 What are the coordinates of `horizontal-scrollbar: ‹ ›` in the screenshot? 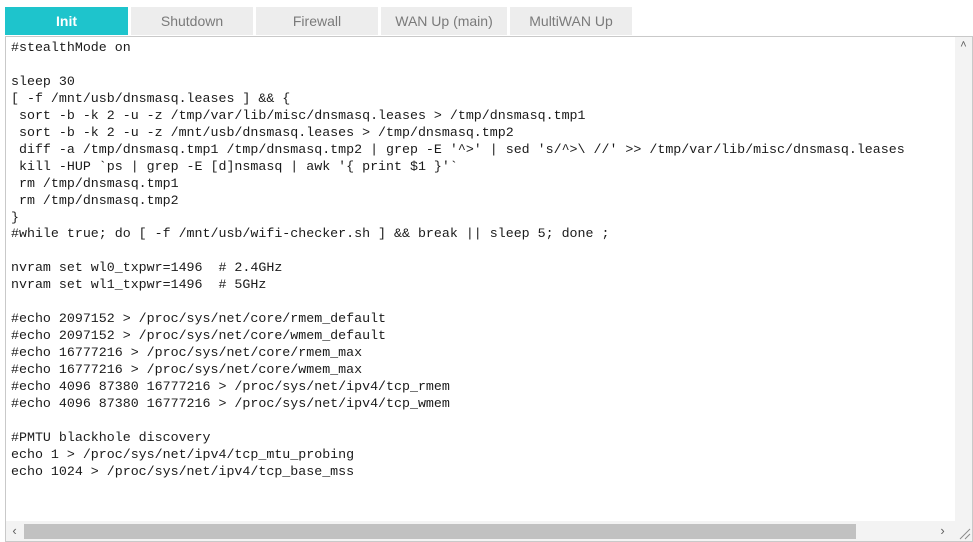 It's located at (489, 531).